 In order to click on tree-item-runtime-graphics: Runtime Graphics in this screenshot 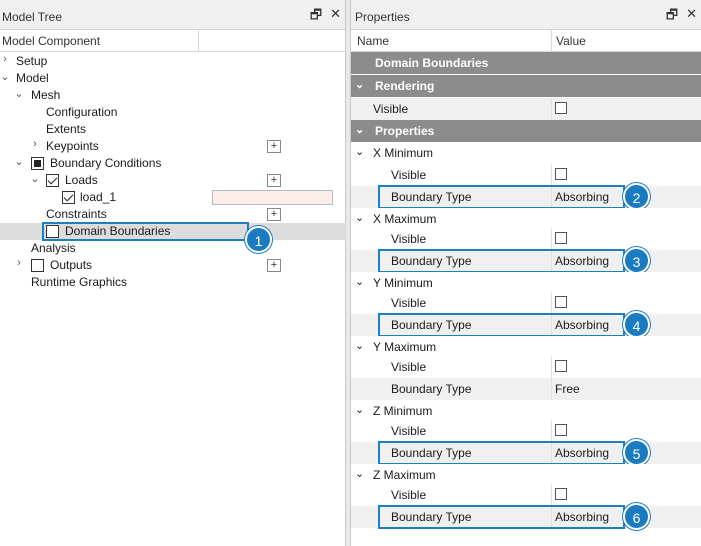, I will do `click(173, 282)`.